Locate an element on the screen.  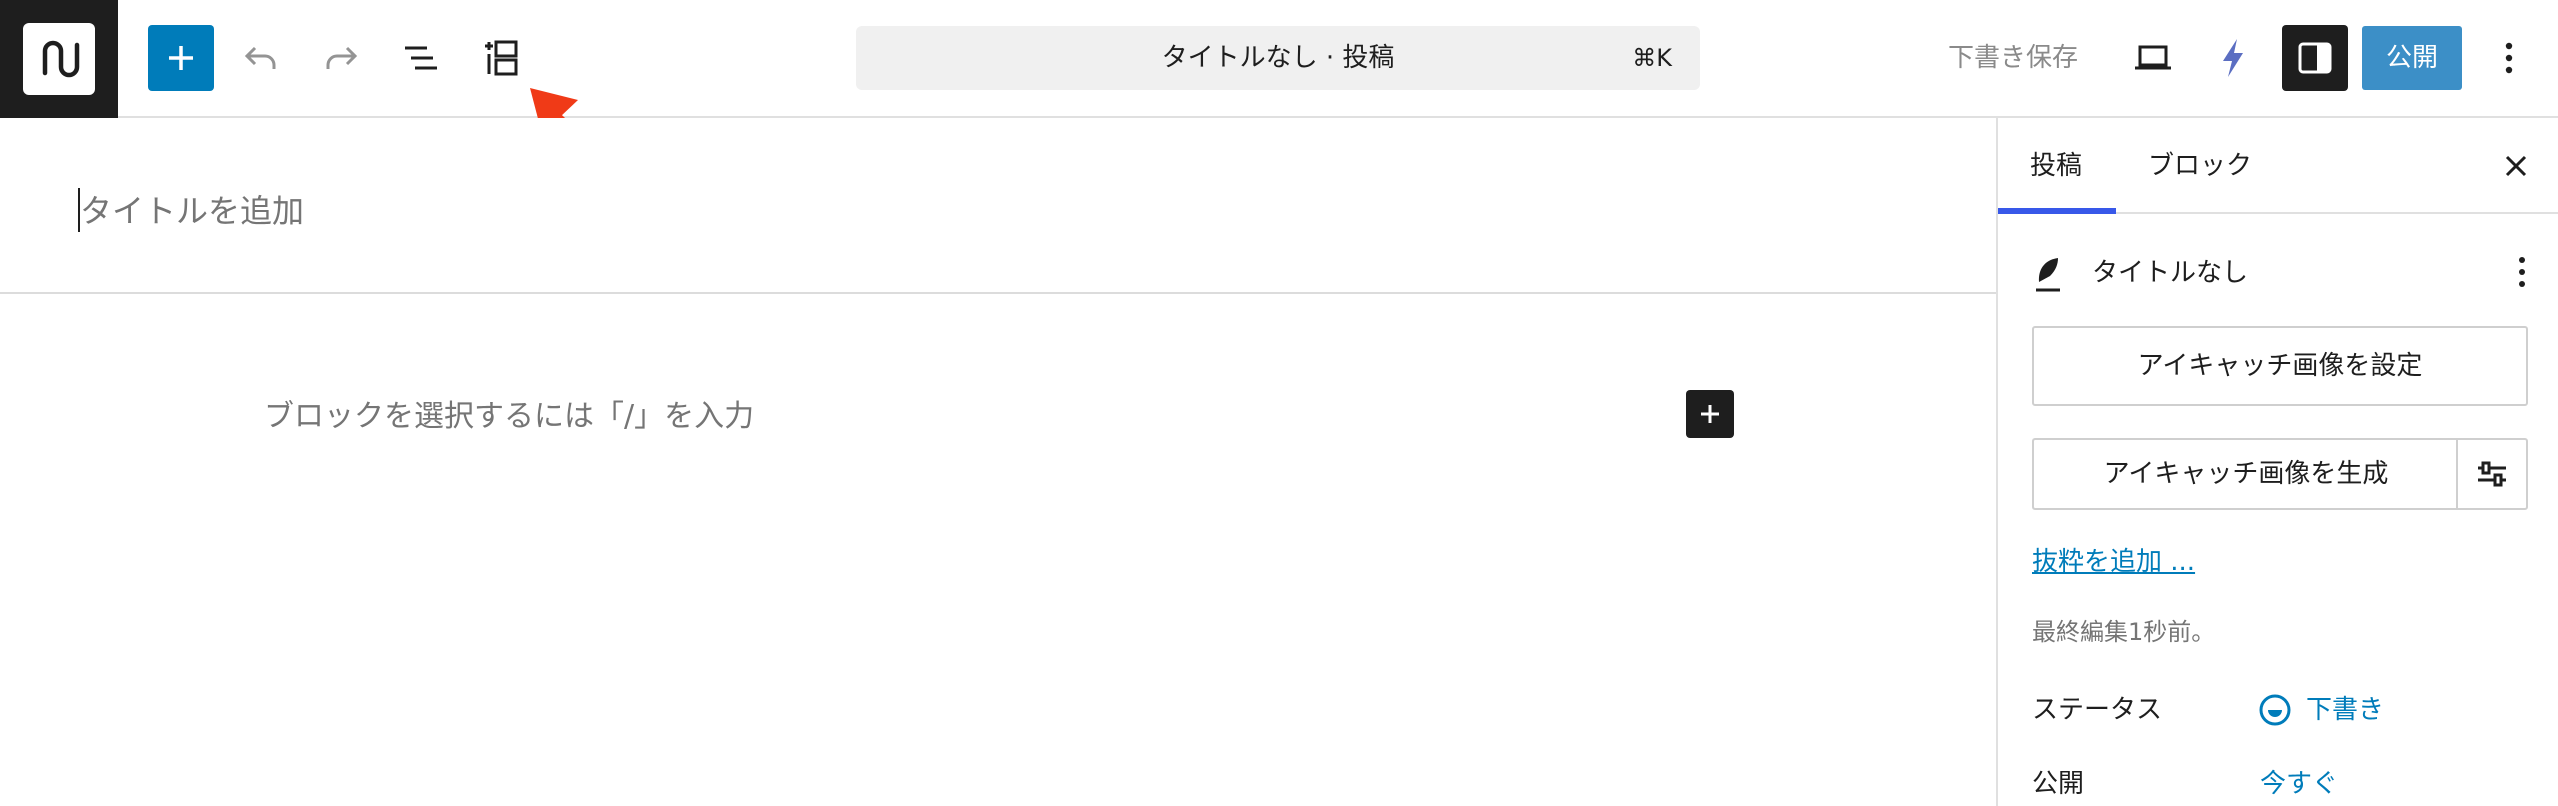
draft-status-icon is located at coordinates (2275, 710).